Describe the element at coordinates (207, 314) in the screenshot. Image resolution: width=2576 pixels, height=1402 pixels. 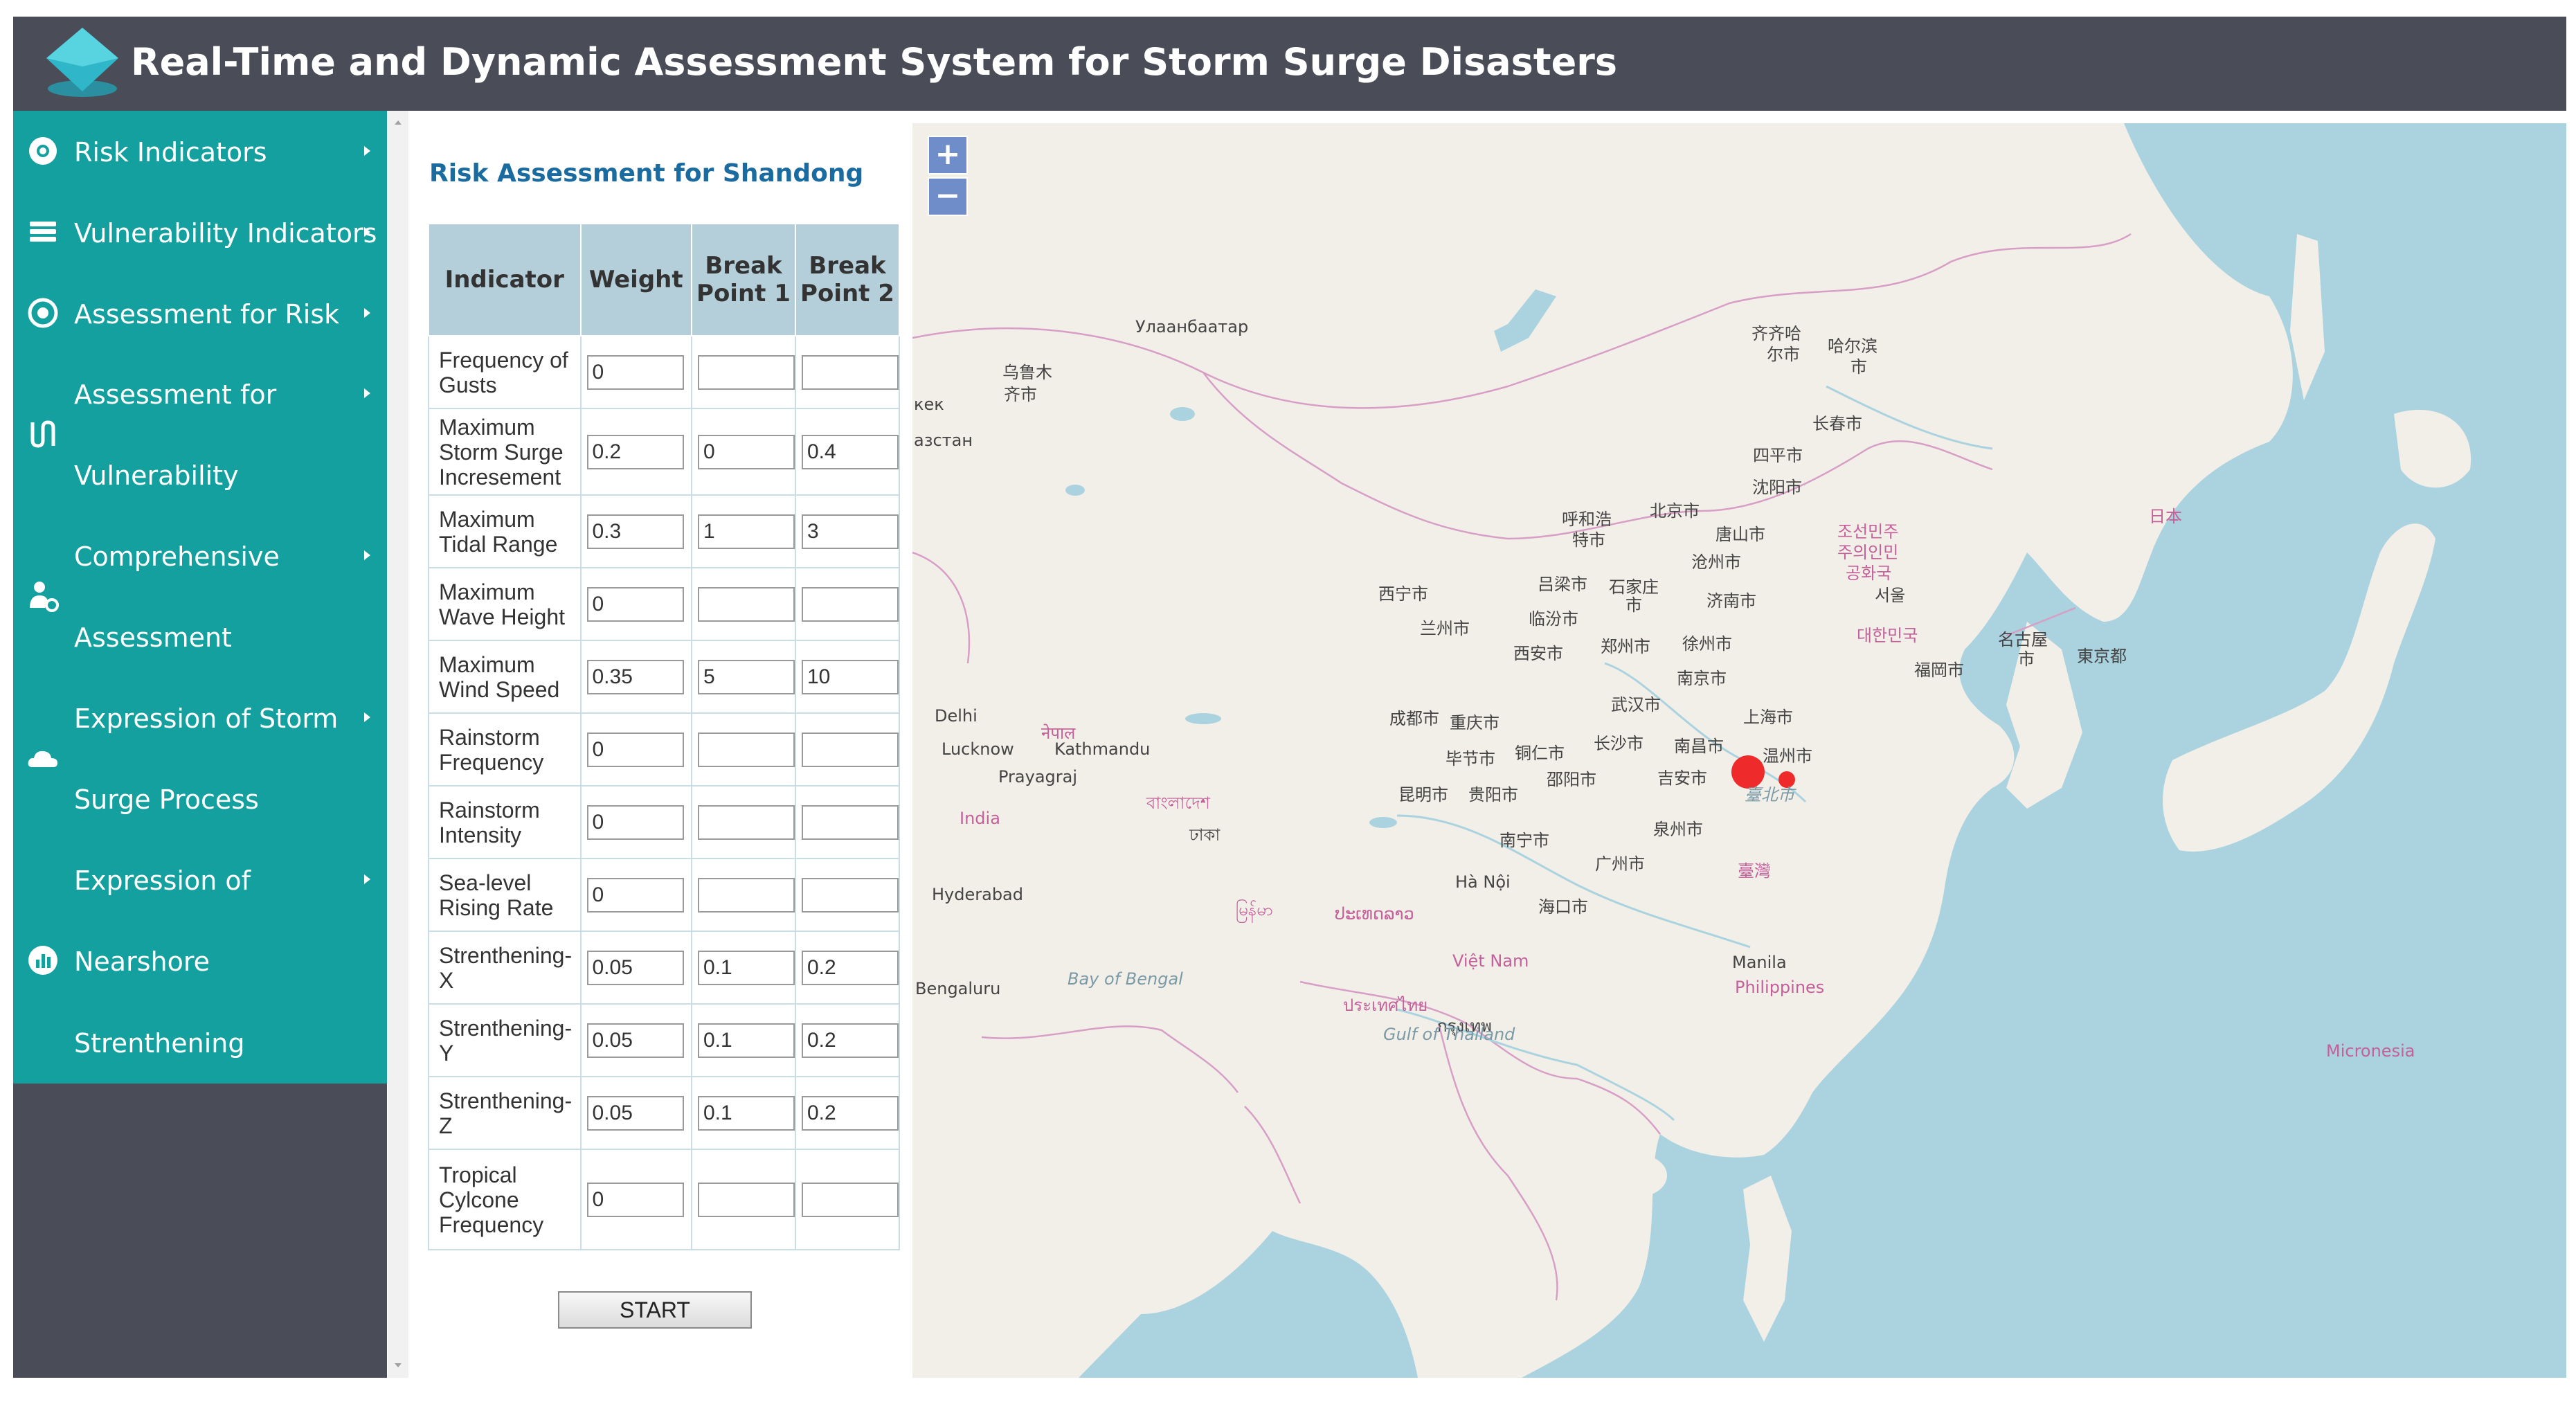
I see `sidebar-item-label: Assessment for Risk` at that location.